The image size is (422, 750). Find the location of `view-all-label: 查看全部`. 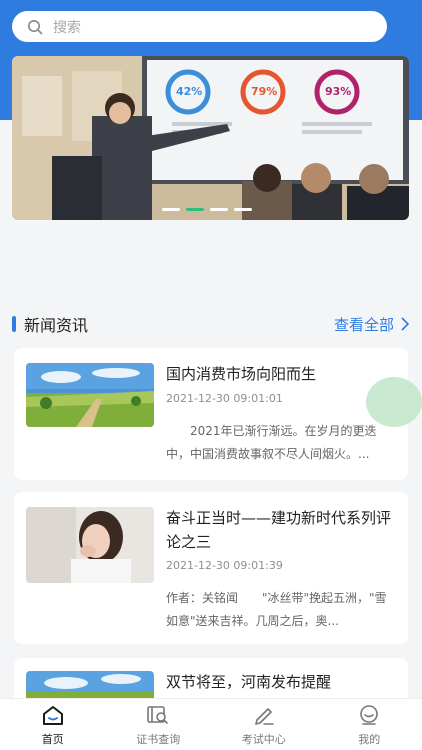

view-all-label: 查看全部 is located at coordinates (363, 324).